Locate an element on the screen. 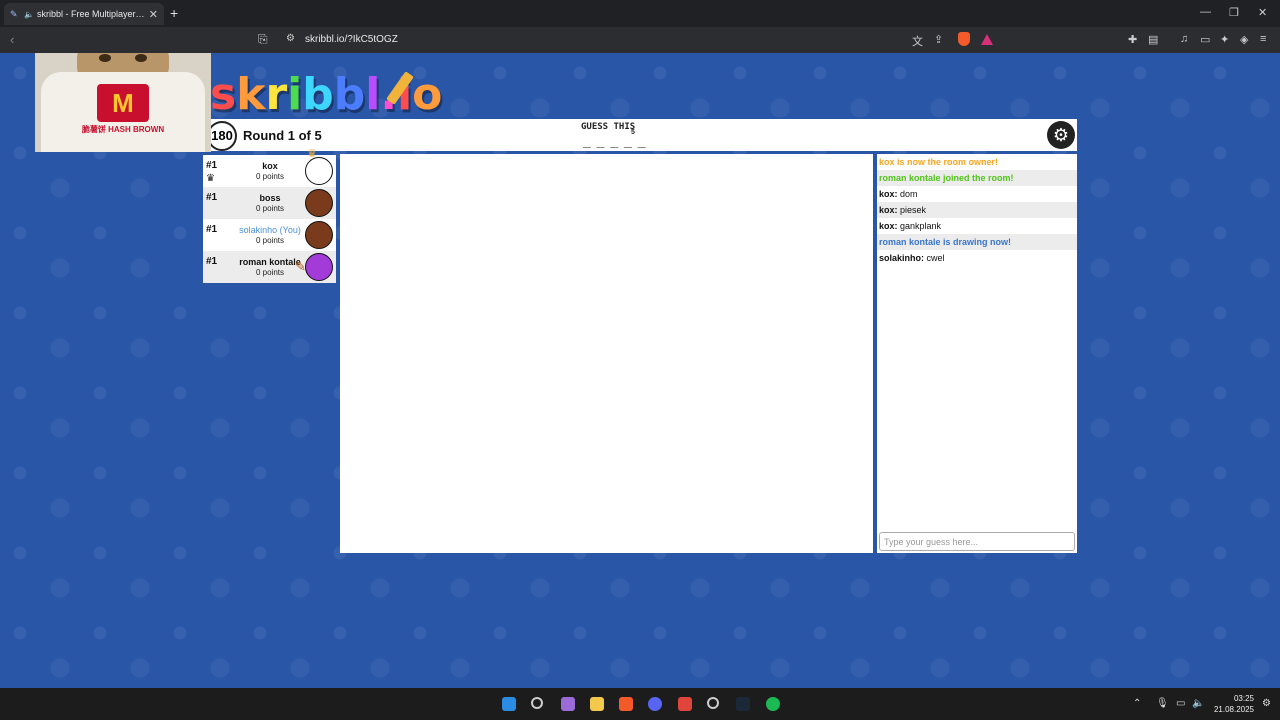  round-indicator: Round 1 of 5 is located at coordinates (282, 135).